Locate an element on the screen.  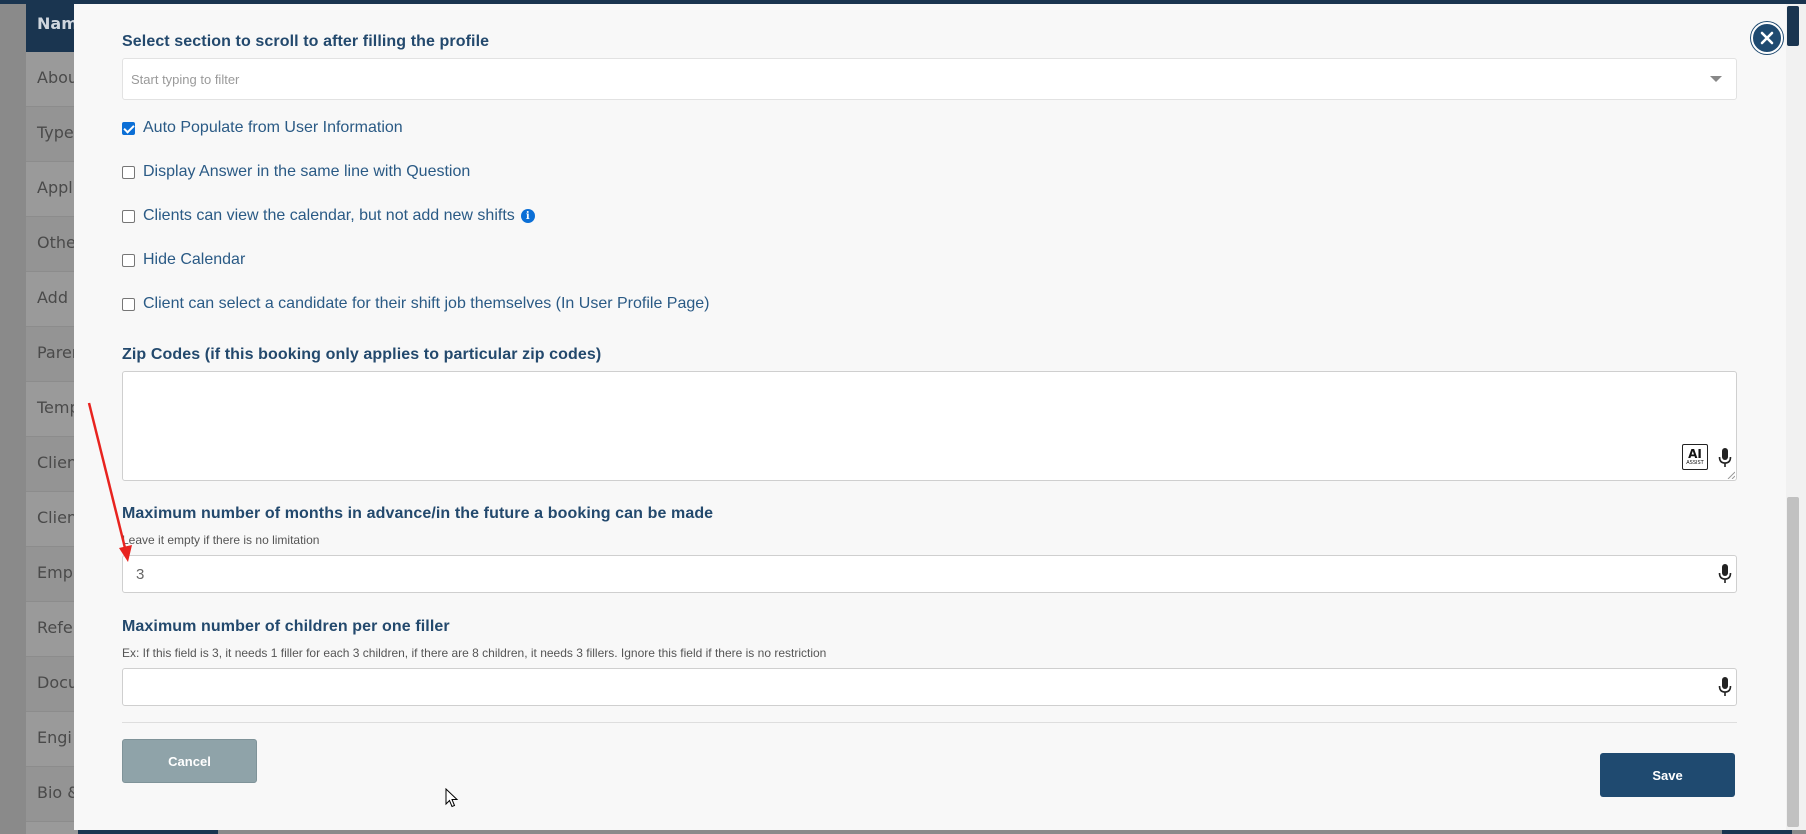
checkbox-auto-populate: Auto Populate from User Information is located at coordinates (262, 128).